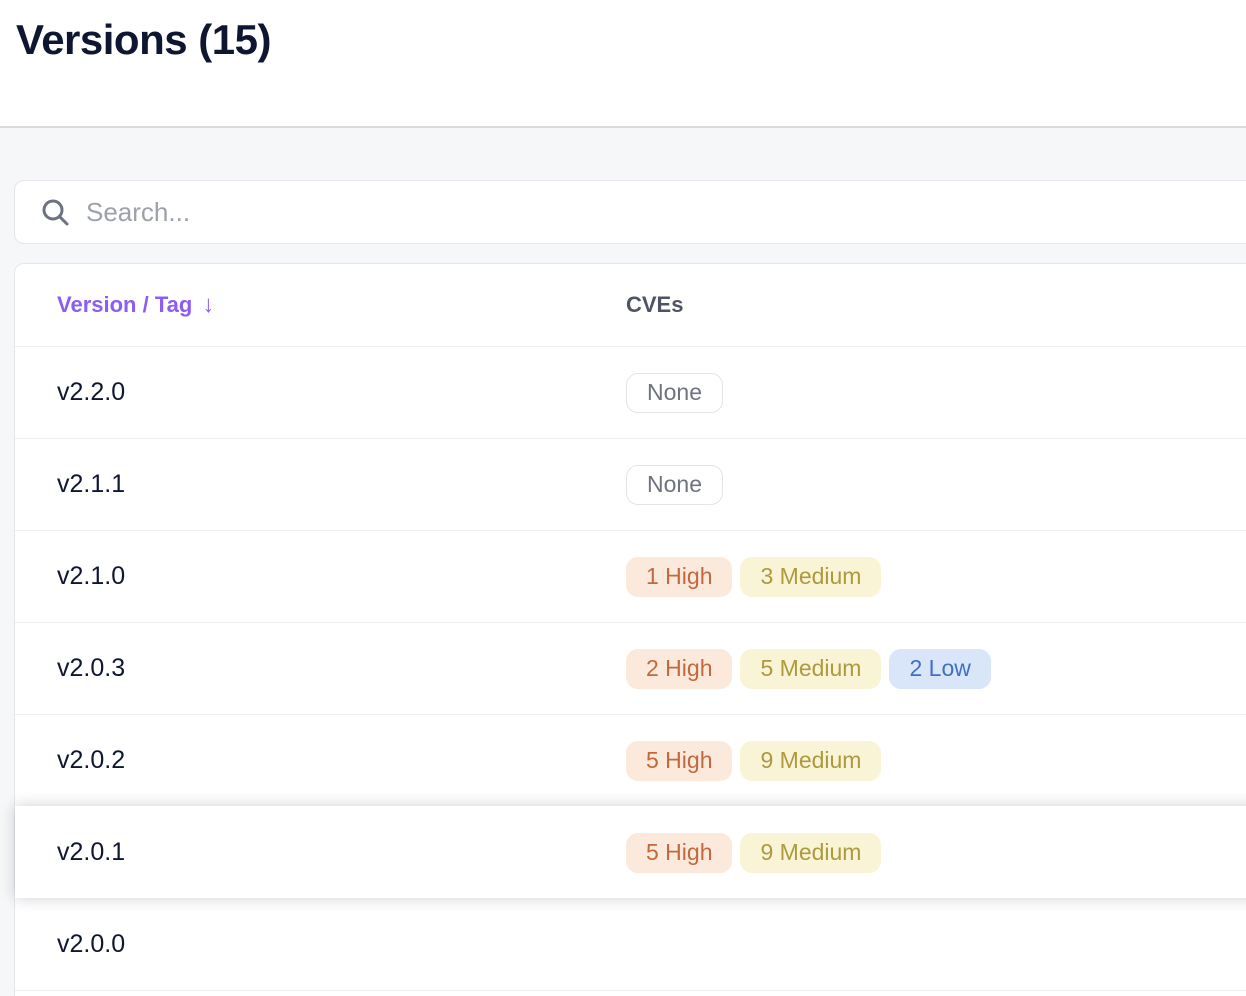 The width and height of the screenshot is (1246, 996). Describe the element at coordinates (91, 760) in the screenshot. I see `version-cell: v2.0.2` at that location.